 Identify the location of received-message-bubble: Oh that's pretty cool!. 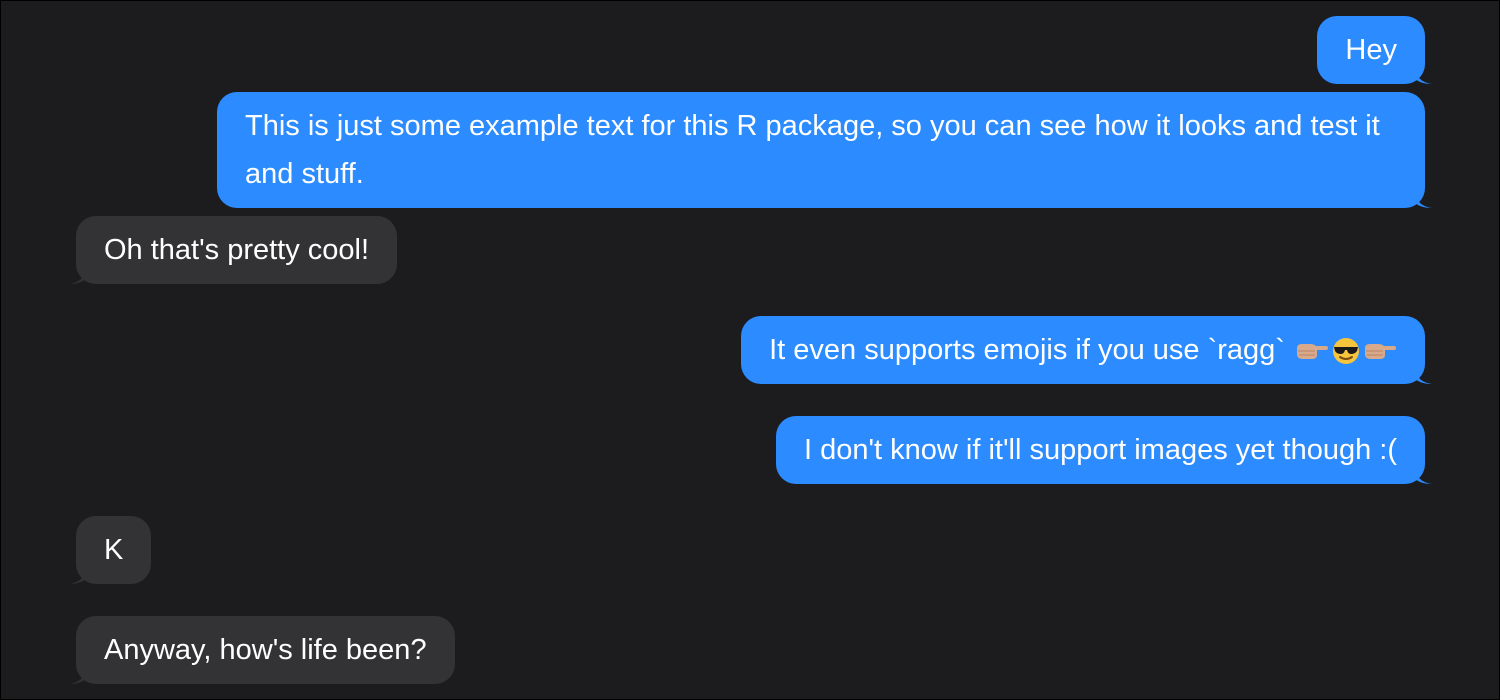
(233, 250).